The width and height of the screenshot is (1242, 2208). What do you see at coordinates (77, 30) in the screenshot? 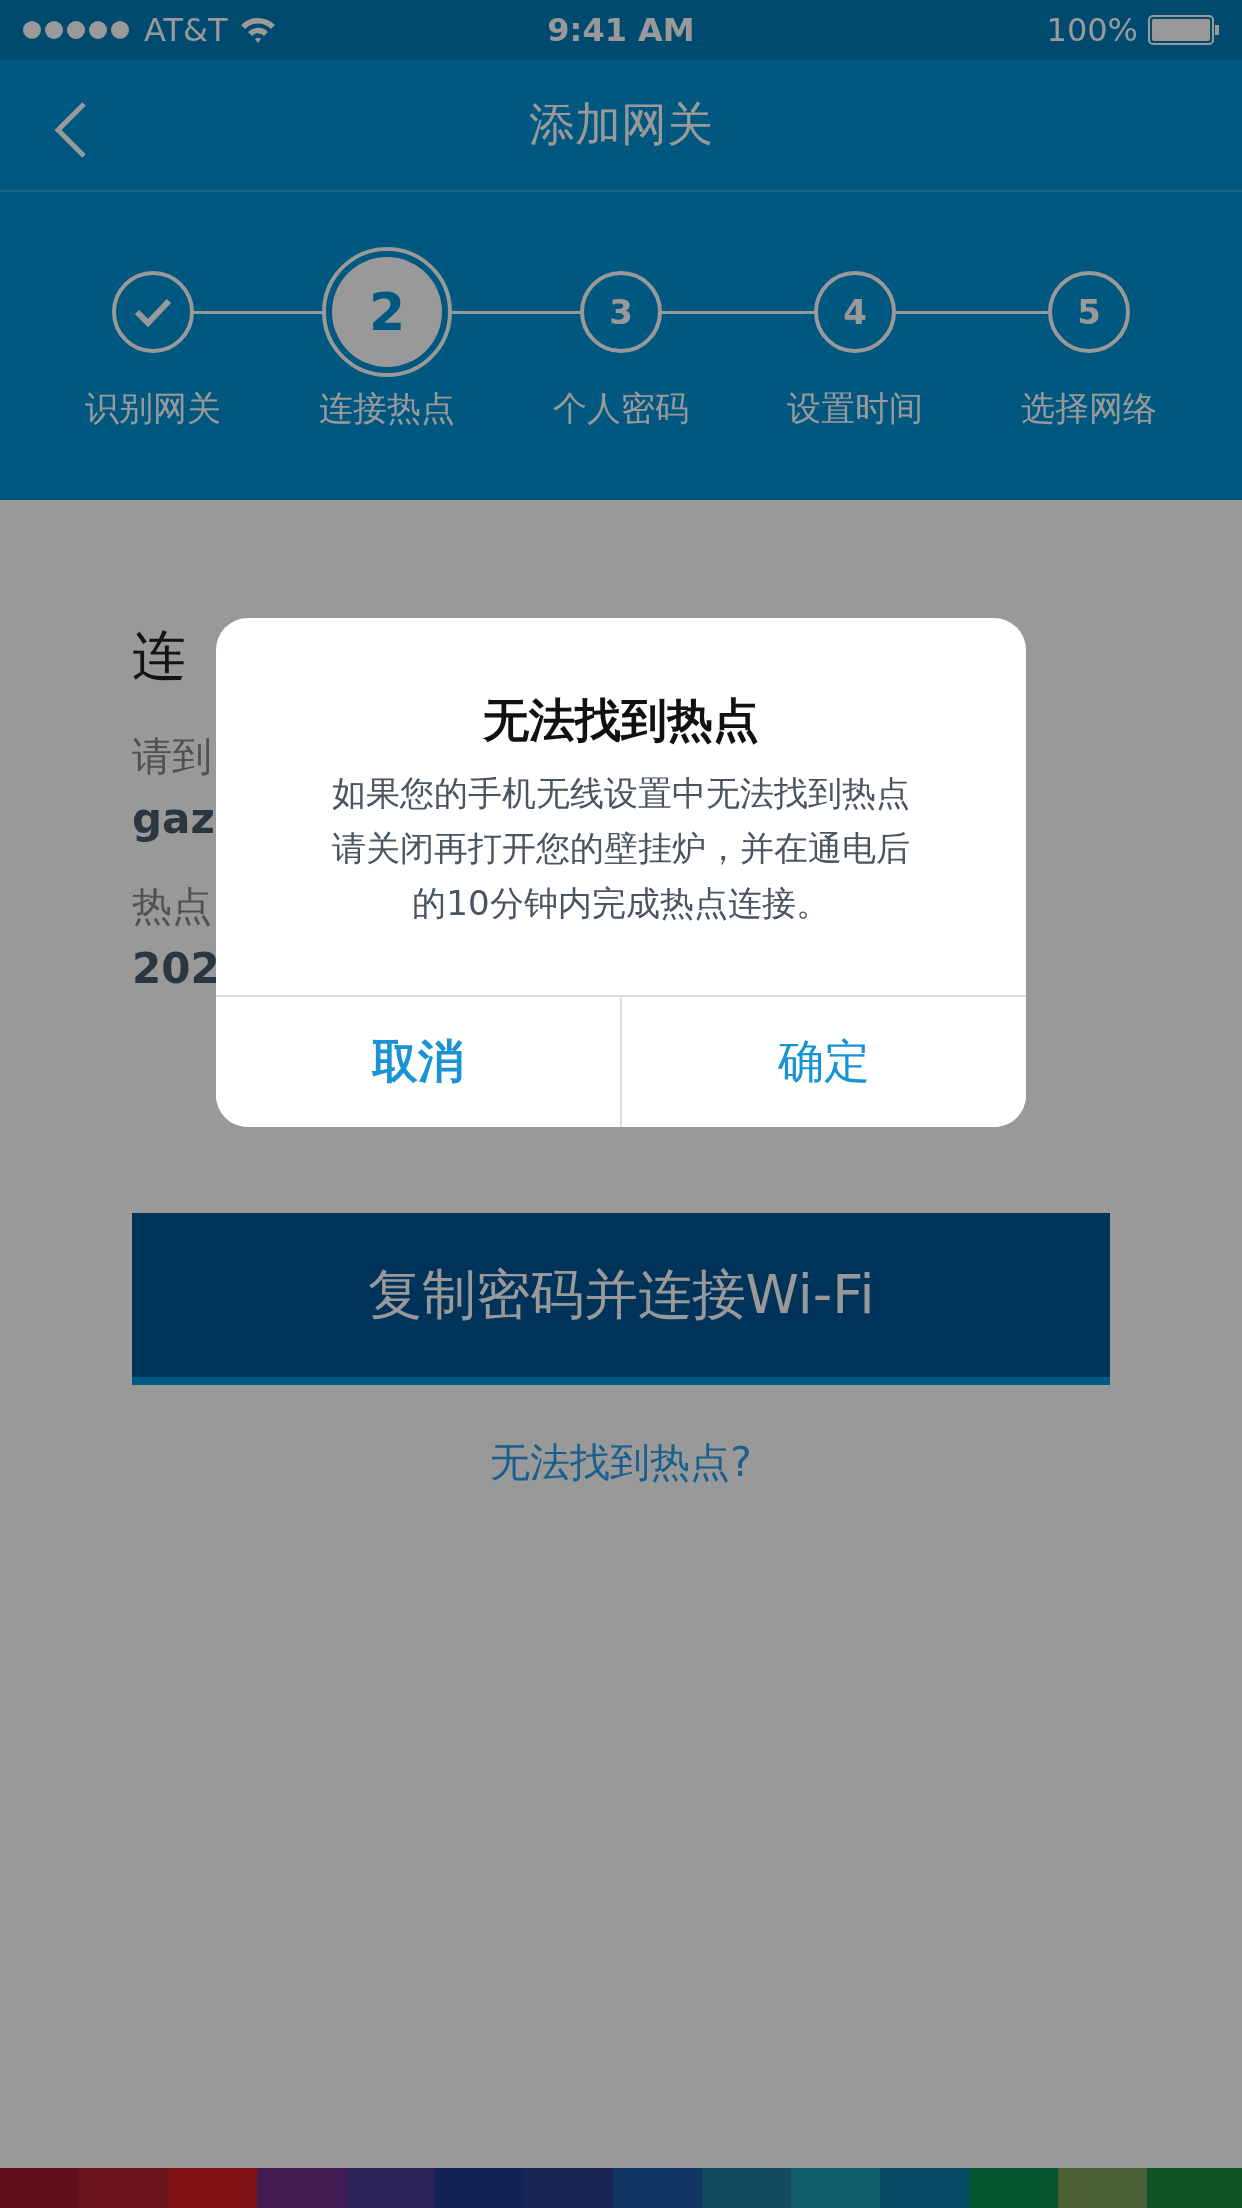
I see `signal-icon` at bounding box center [77, 30].